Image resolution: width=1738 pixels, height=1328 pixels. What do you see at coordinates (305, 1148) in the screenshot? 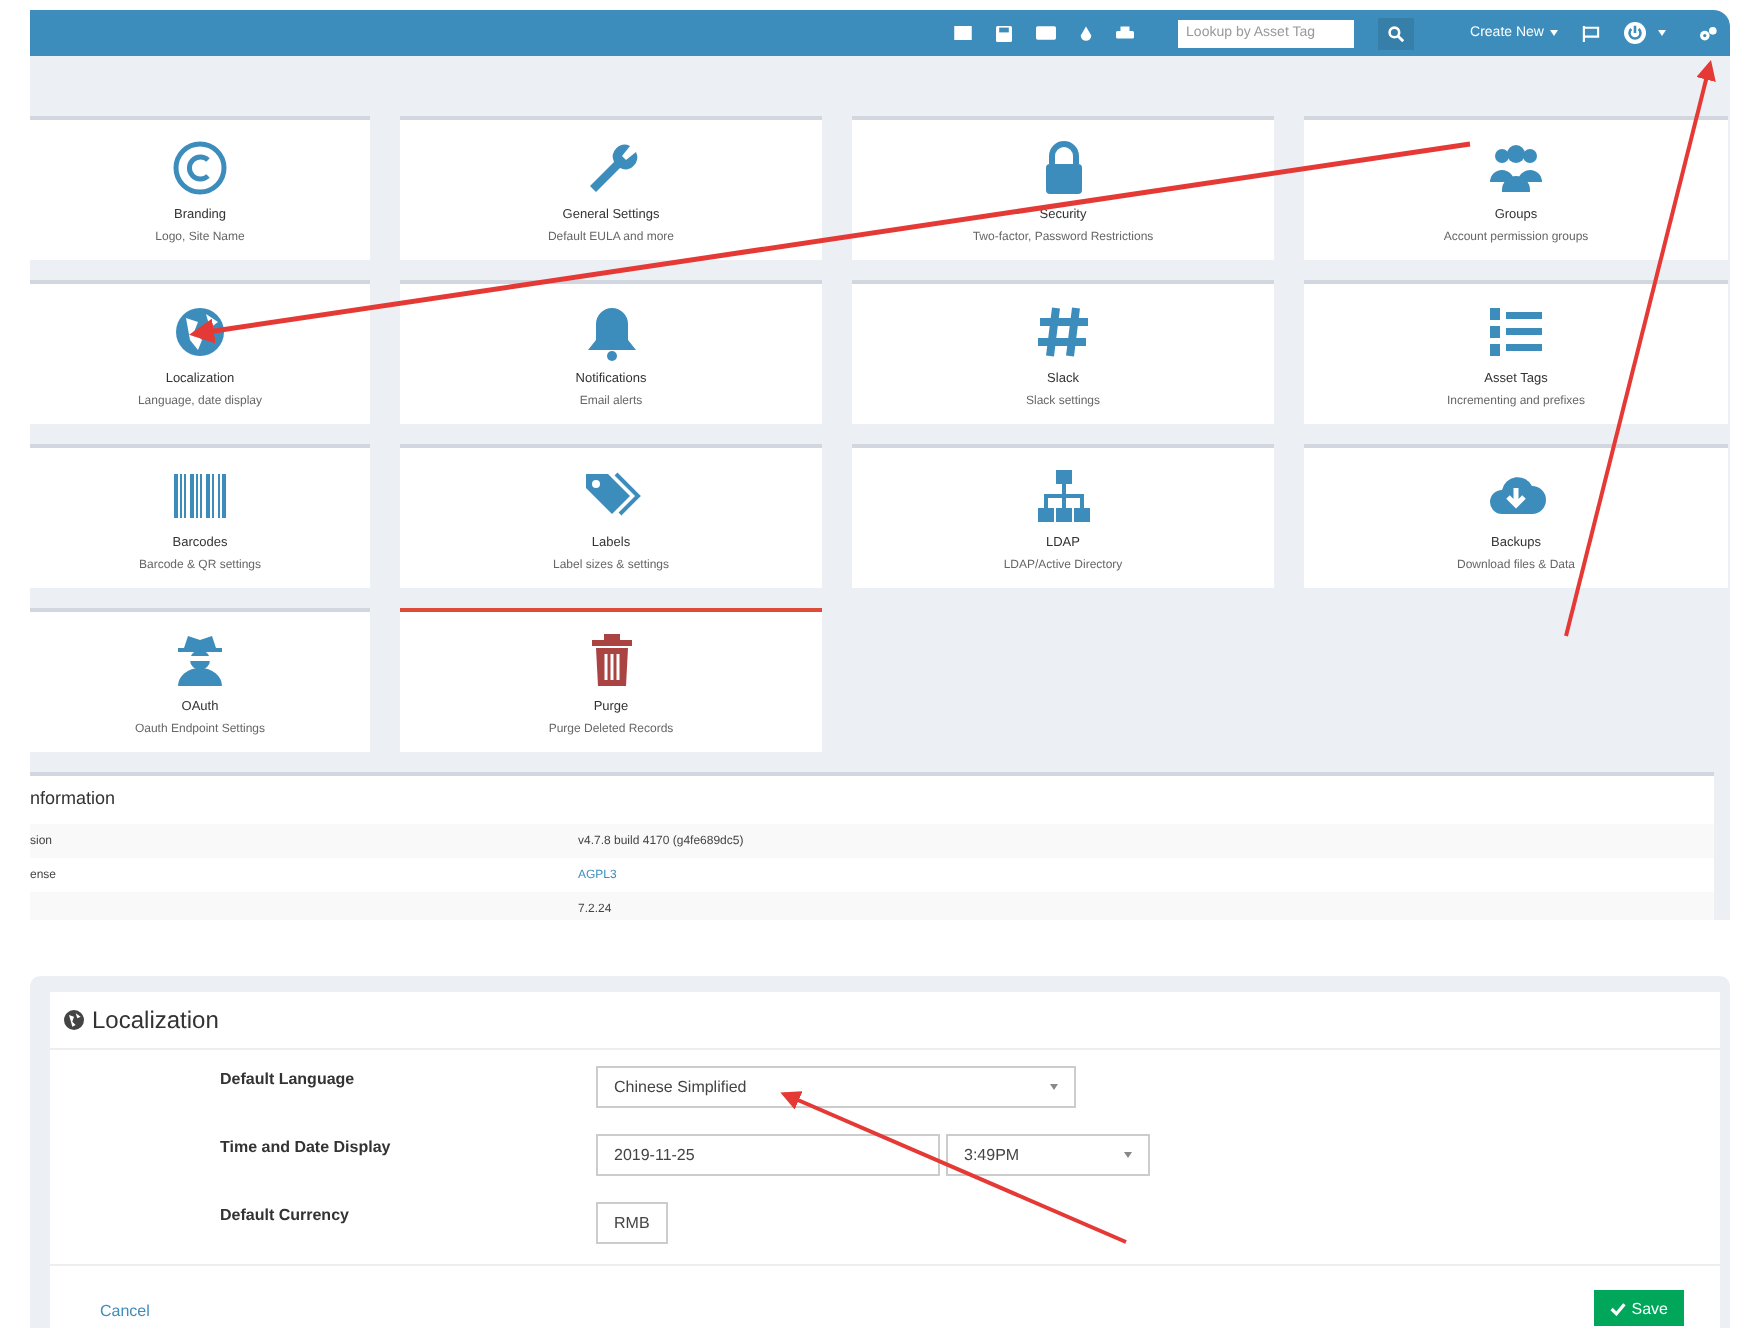
I see `field-label: Time and Date Display` at bounding box center [305, 1148].